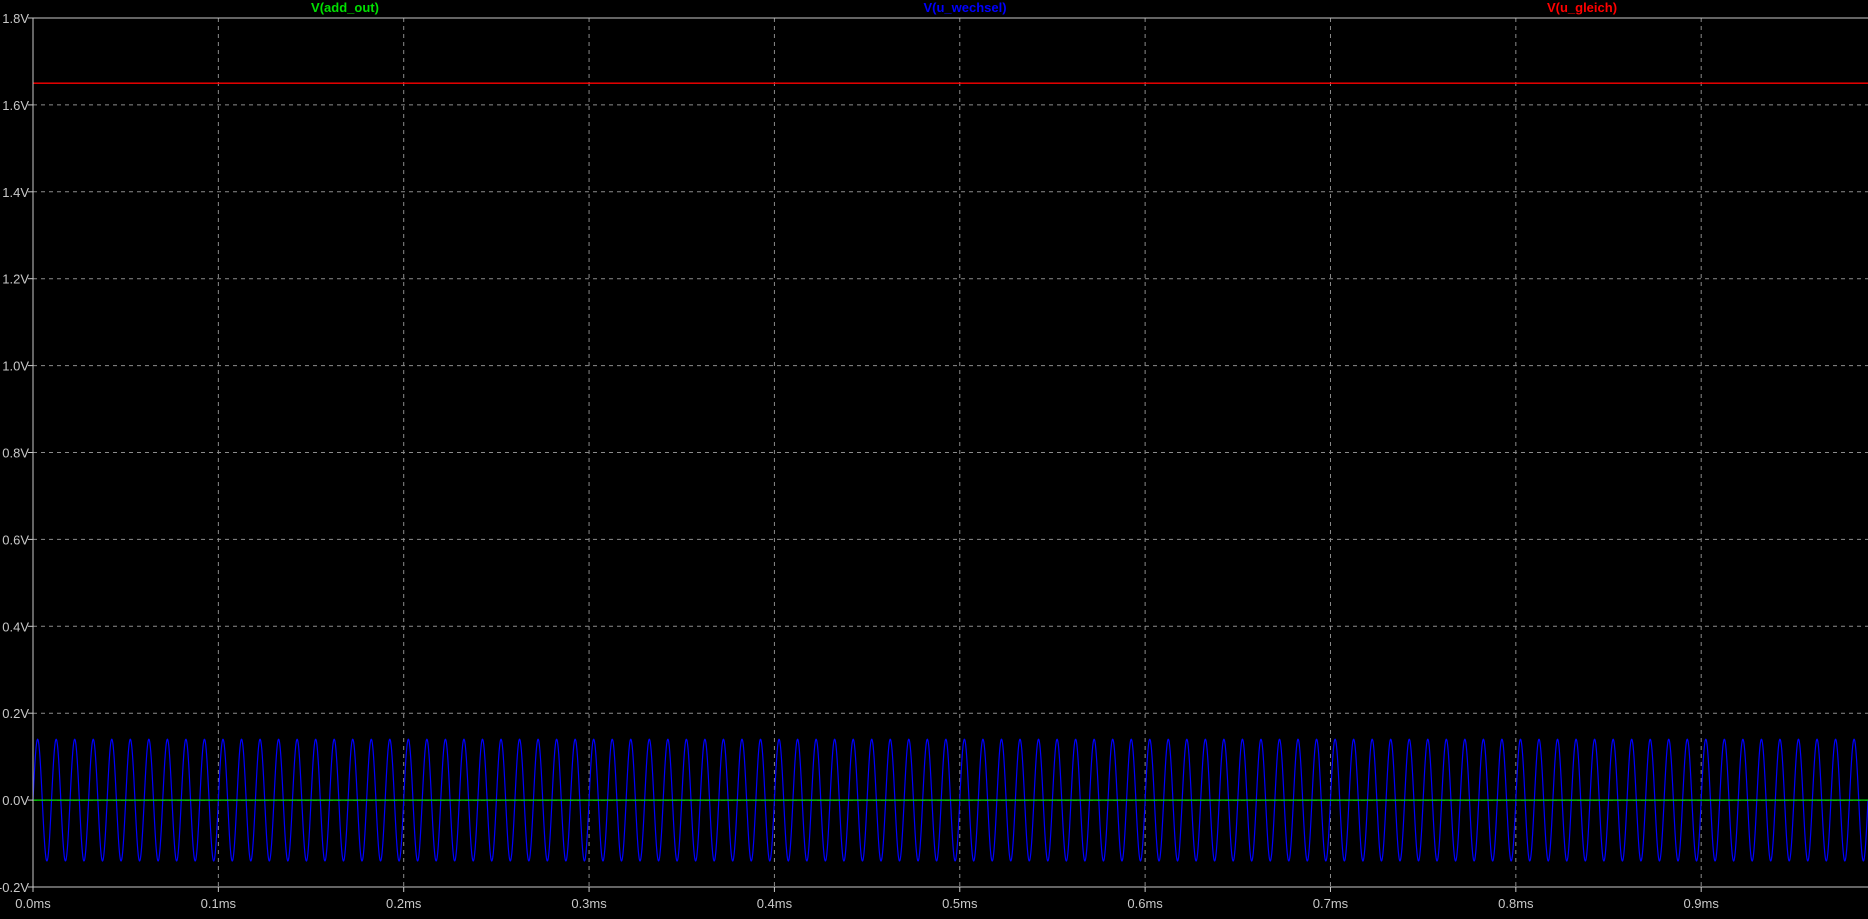 The width and height of the screenshot is (1868, 919). Describe the element at coordinates (15, 453) in the screenshot. I see `y-tick-label: 0.8V` at that location.